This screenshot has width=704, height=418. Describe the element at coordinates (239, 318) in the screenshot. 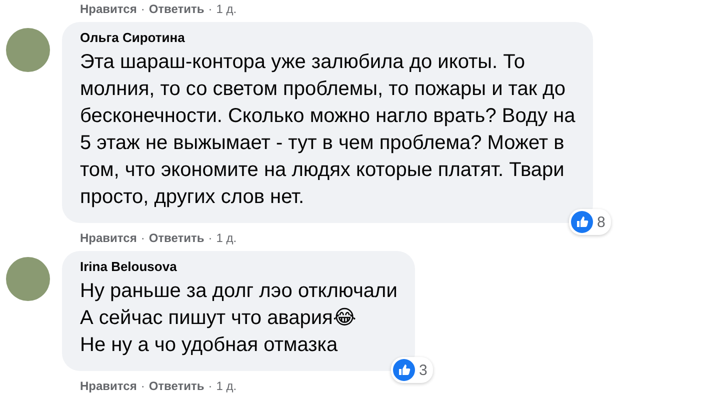

I see `comment-text: Ну раньше за долг лэо отключали А сейчас пишут что авария😂 Не ну а чо удобная отмазка` at that location.